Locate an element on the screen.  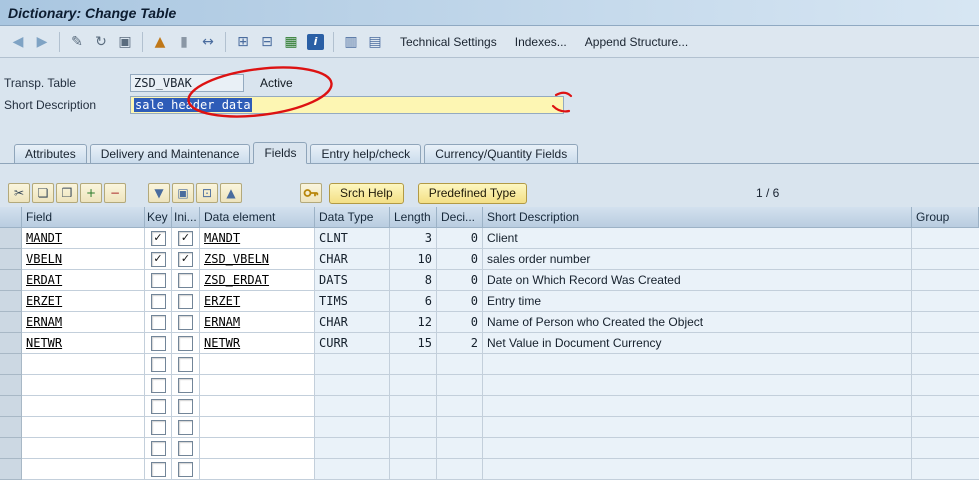
data-element-cell: ZSD_VBELN is located at coordinates (257, 259).